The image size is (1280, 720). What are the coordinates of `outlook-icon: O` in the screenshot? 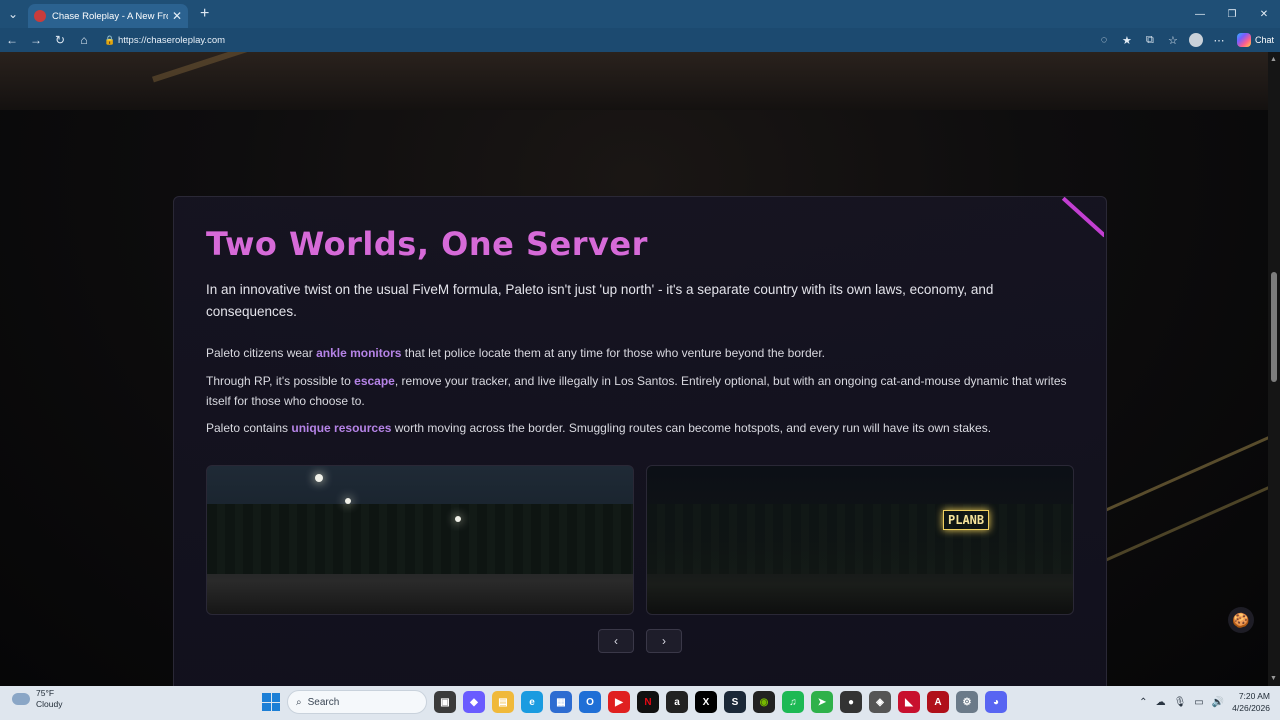 It's located at (590, 702).